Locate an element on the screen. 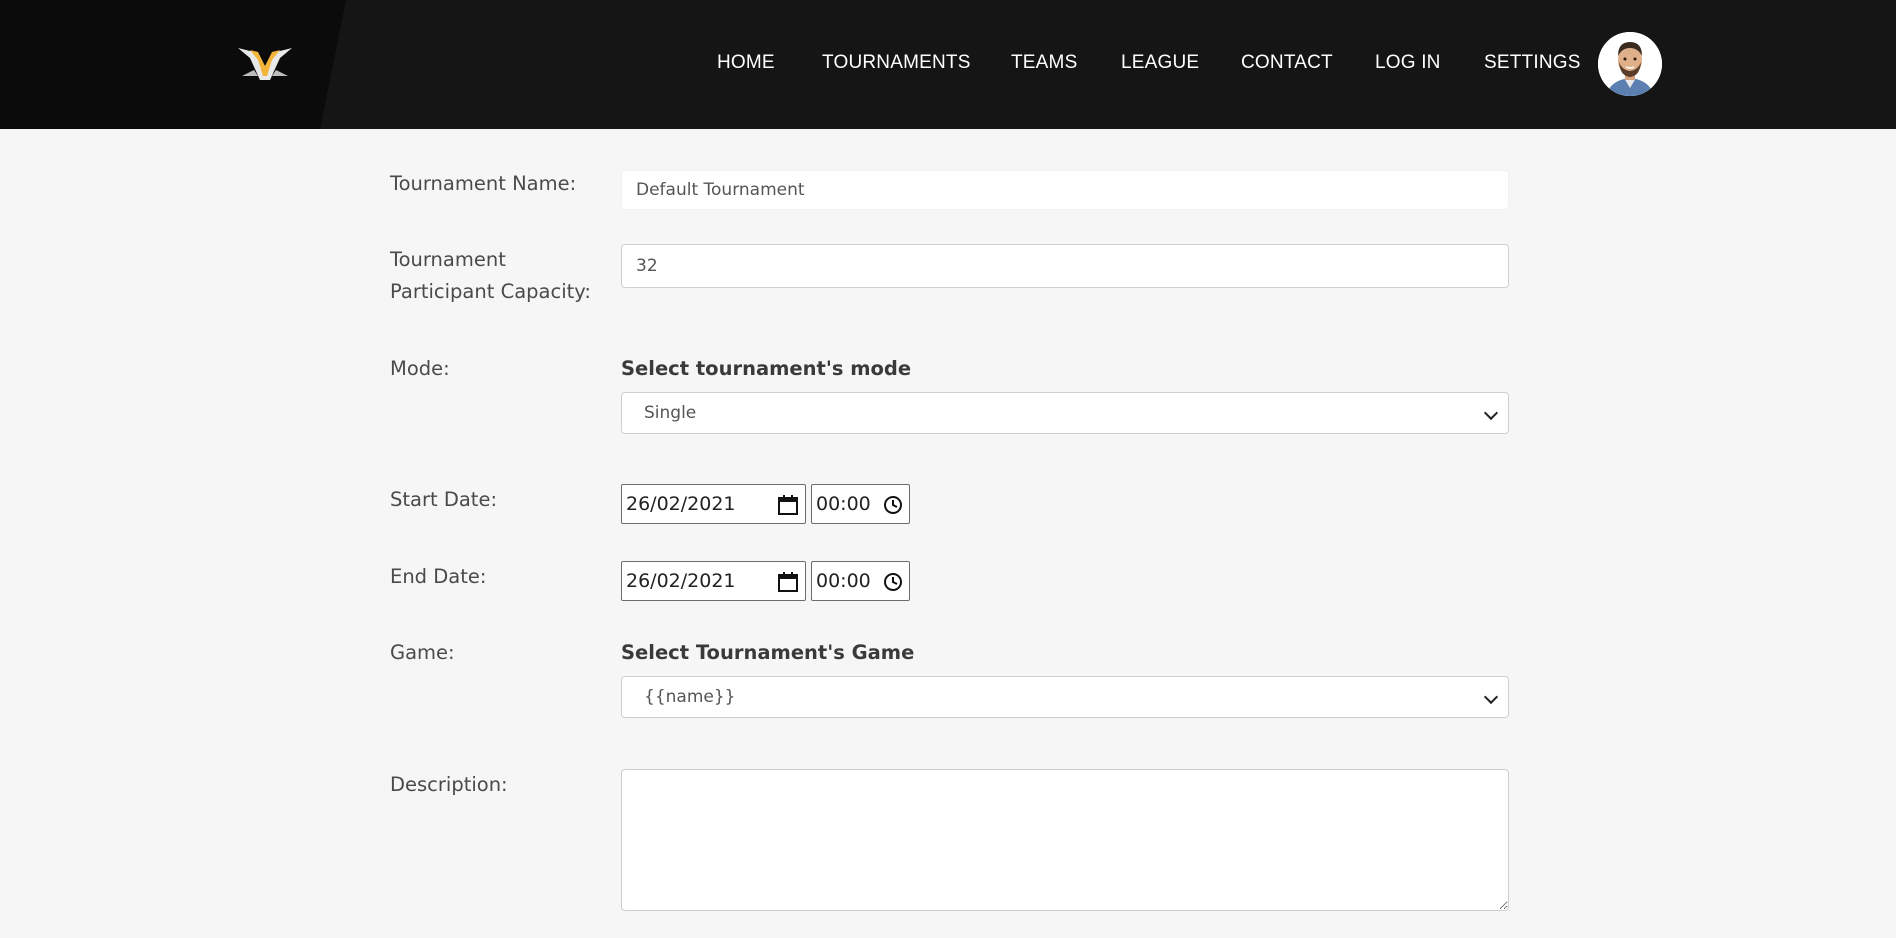 The width and height of the screenshot is (1896, 938). game-select: {{name}} is located at coordinates (1065, 697).